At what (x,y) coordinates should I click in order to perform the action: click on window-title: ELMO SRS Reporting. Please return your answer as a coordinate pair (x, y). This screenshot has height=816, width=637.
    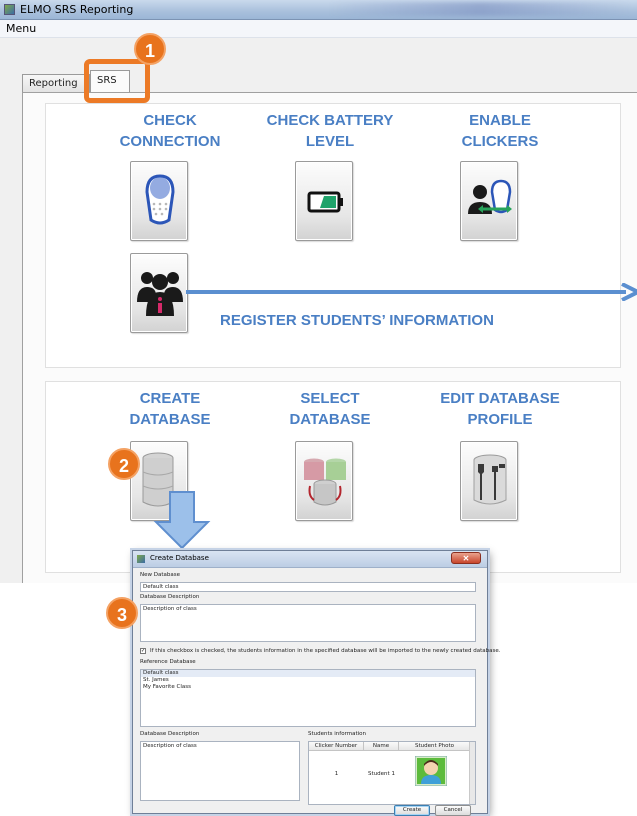
    Looking at the image, I should click on (77, 9).